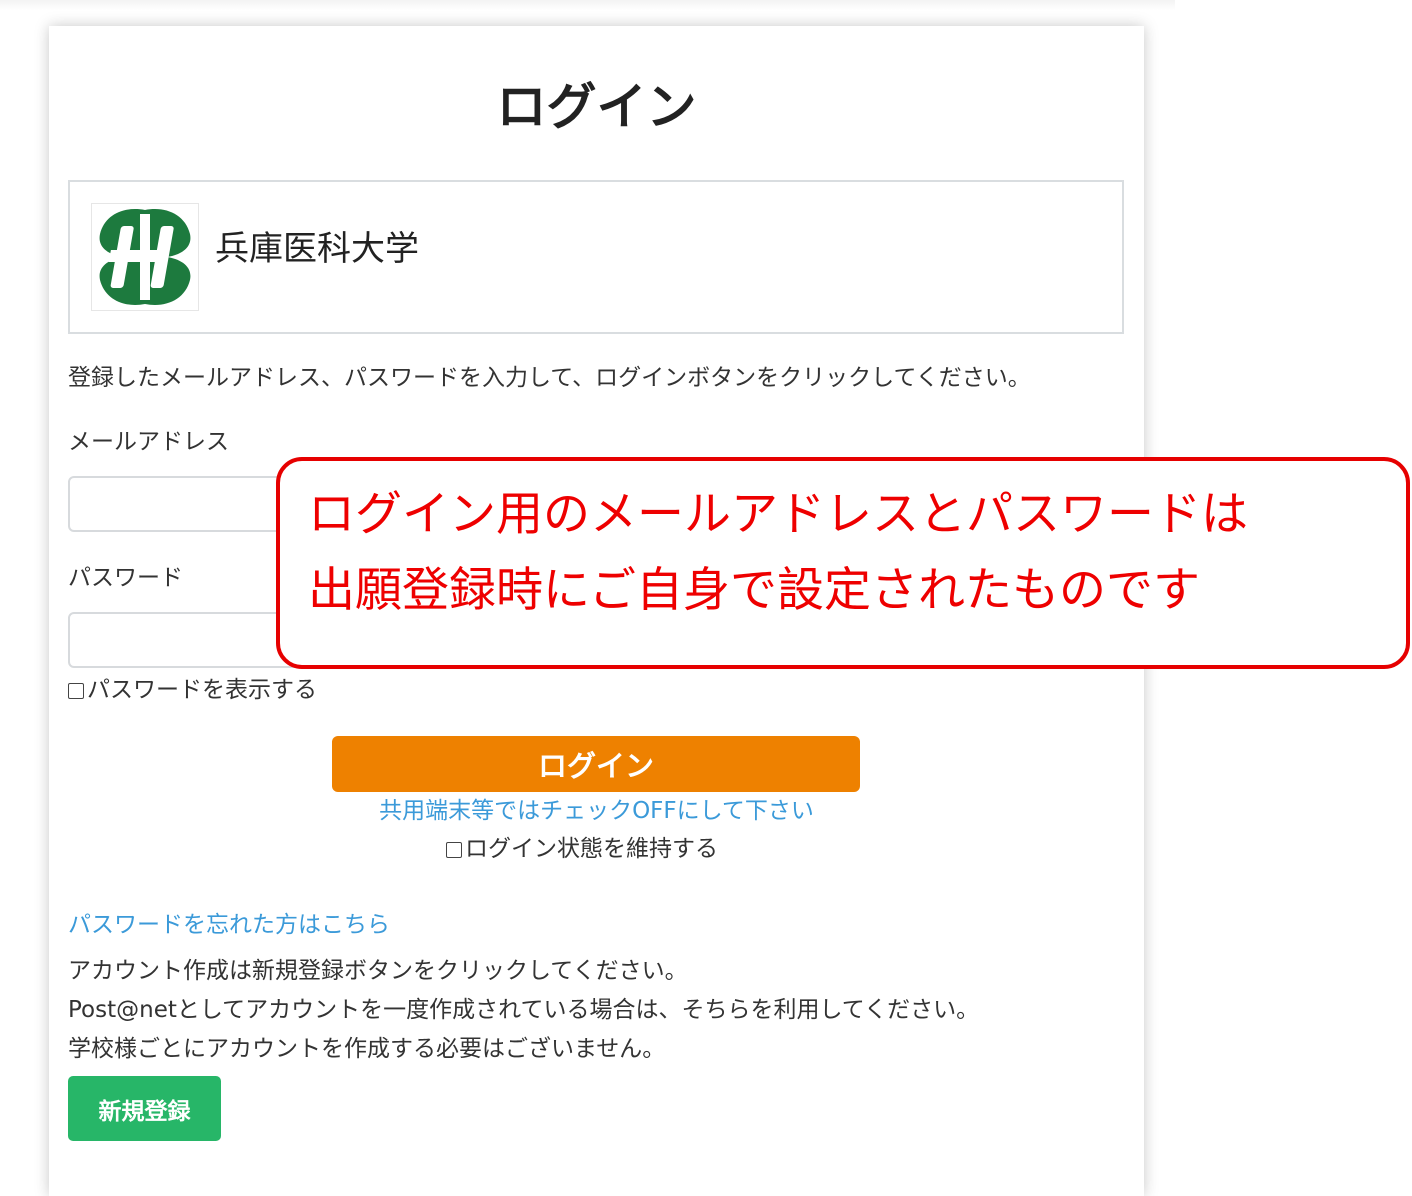 The image size is (1412, 1196). Describe the element at coordinates (378, 971) in the screenshot. I see `info-line-1: アカウント作成は新規登録ボタンをクリックしてください。` at that location.